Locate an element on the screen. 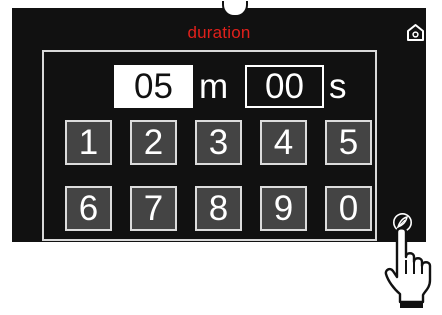 The height and width of the screenshot is (315, 442). seconds-field: 00 is located at coordinates (284, 86).